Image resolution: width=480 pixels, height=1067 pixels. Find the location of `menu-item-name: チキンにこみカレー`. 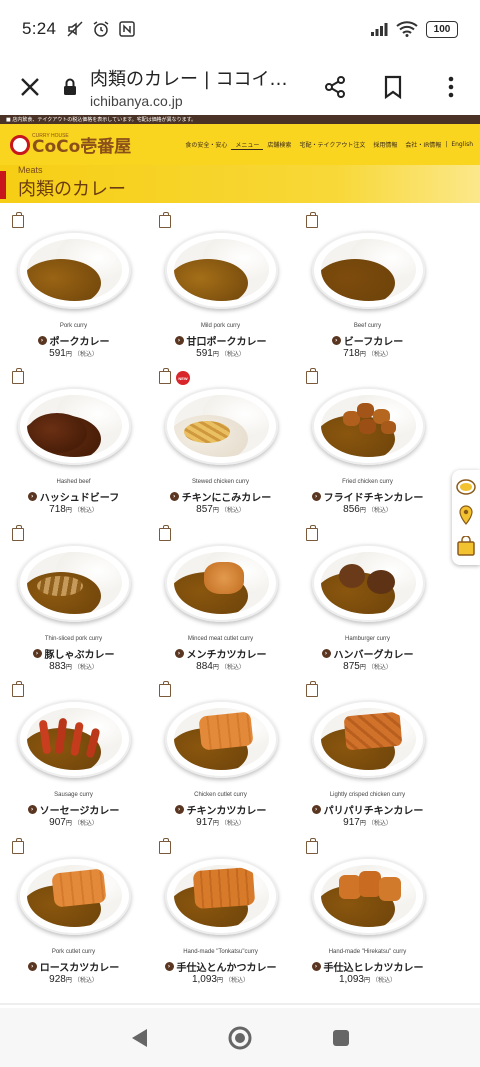

menu-item-name: チキンにこみカレー is located at coordinates (226, 498).